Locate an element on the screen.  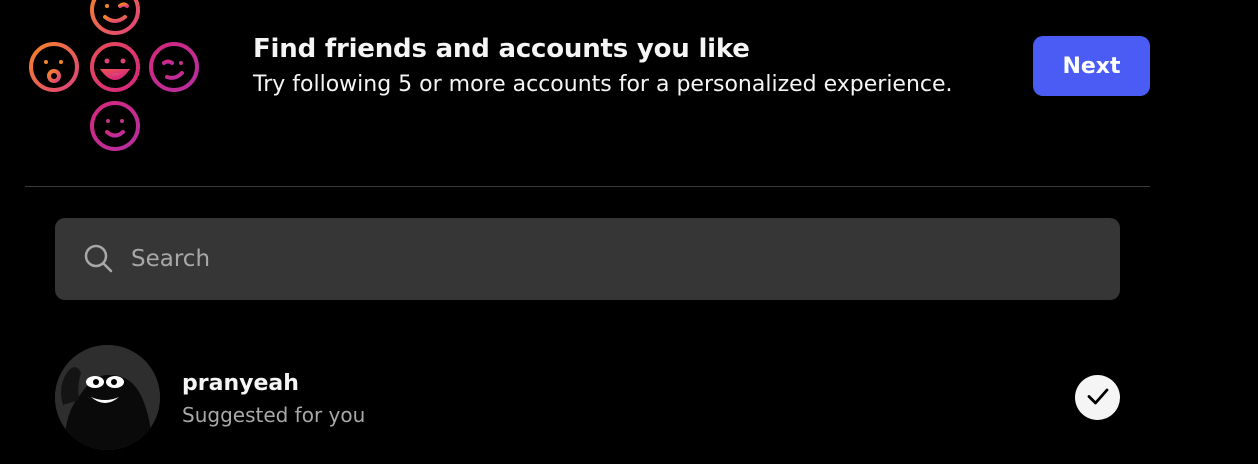
account-username: pranyeah is located at coordinates (240, 383).